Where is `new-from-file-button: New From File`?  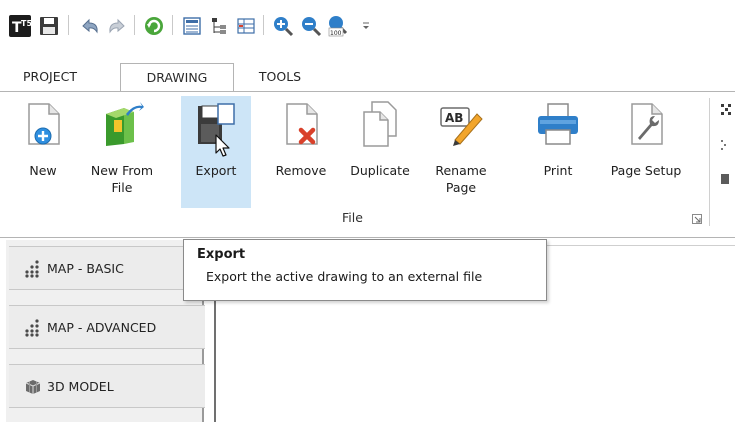
new-from-file-button: New From File is located at coordinates (122, 152).